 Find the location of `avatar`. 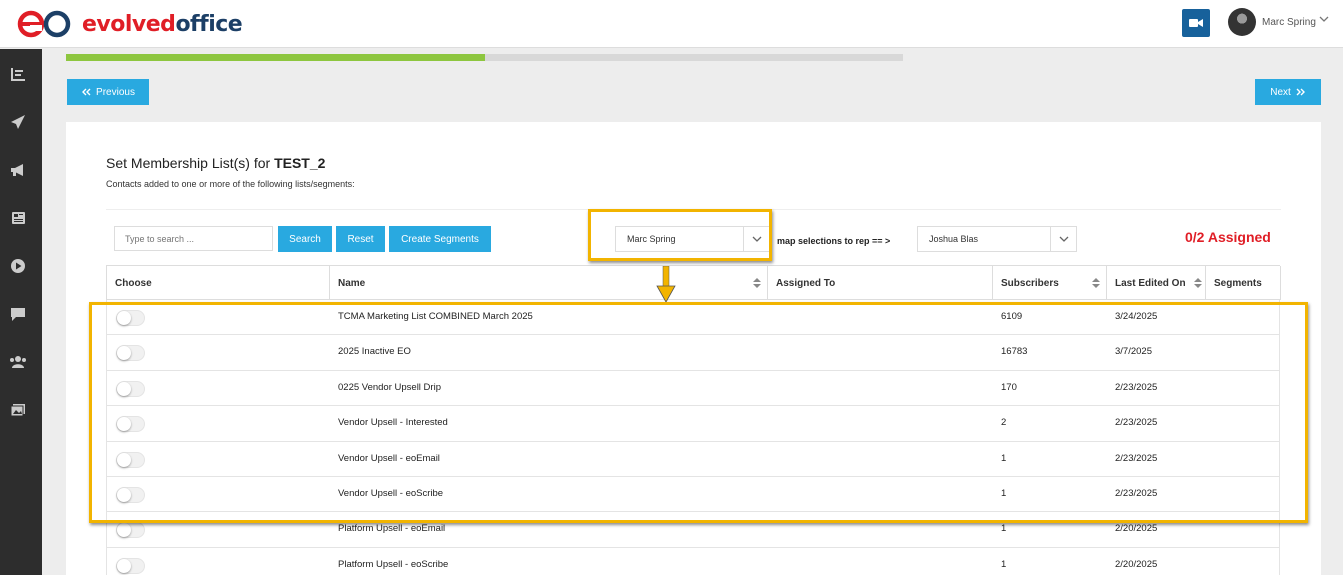

avatar is located at coordinates (1242, 22).